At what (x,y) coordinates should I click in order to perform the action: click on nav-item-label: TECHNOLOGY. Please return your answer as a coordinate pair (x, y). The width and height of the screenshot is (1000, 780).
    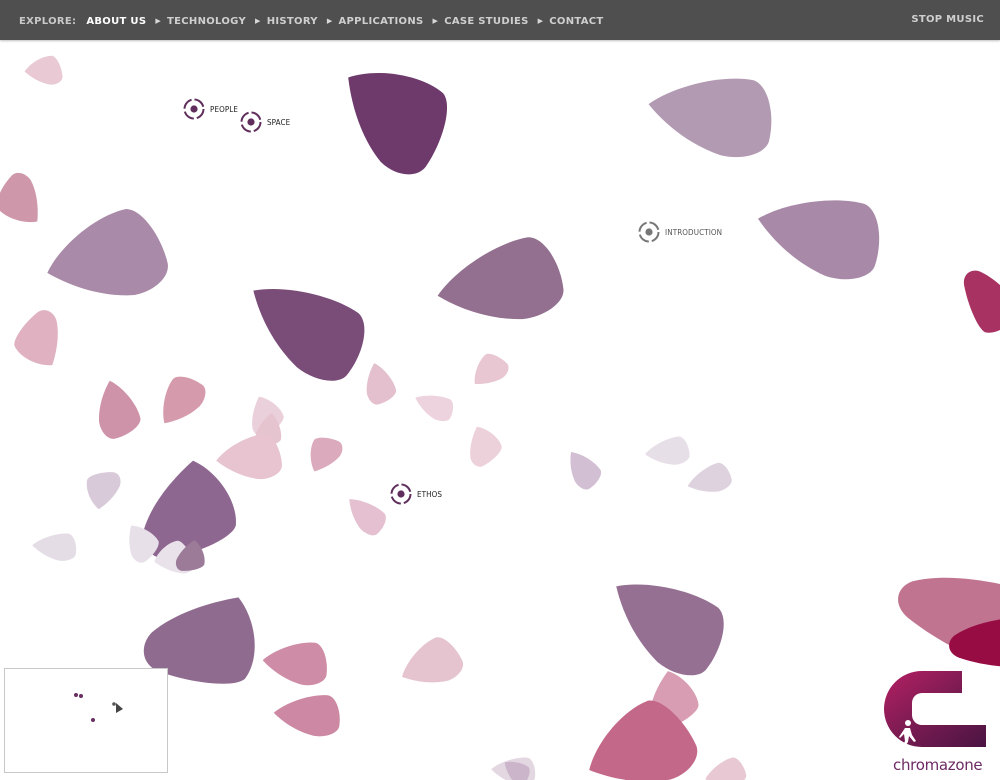
    Looking at the image, I should click on (207, 21).